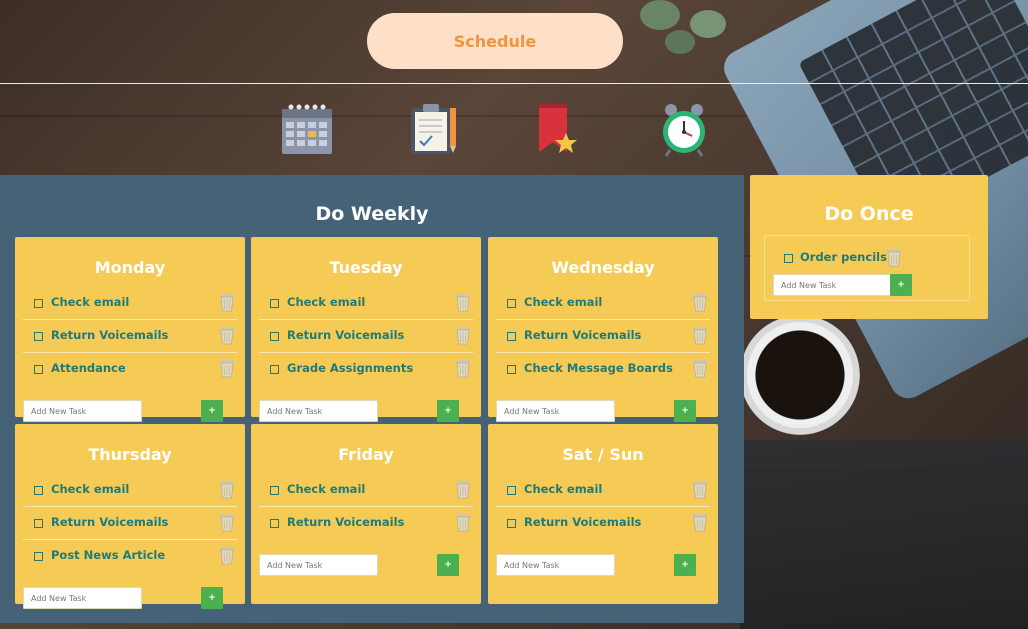  Describe the element at coordinates (832, 285) in the screenshot. I see `once-add-task-input` at that location.